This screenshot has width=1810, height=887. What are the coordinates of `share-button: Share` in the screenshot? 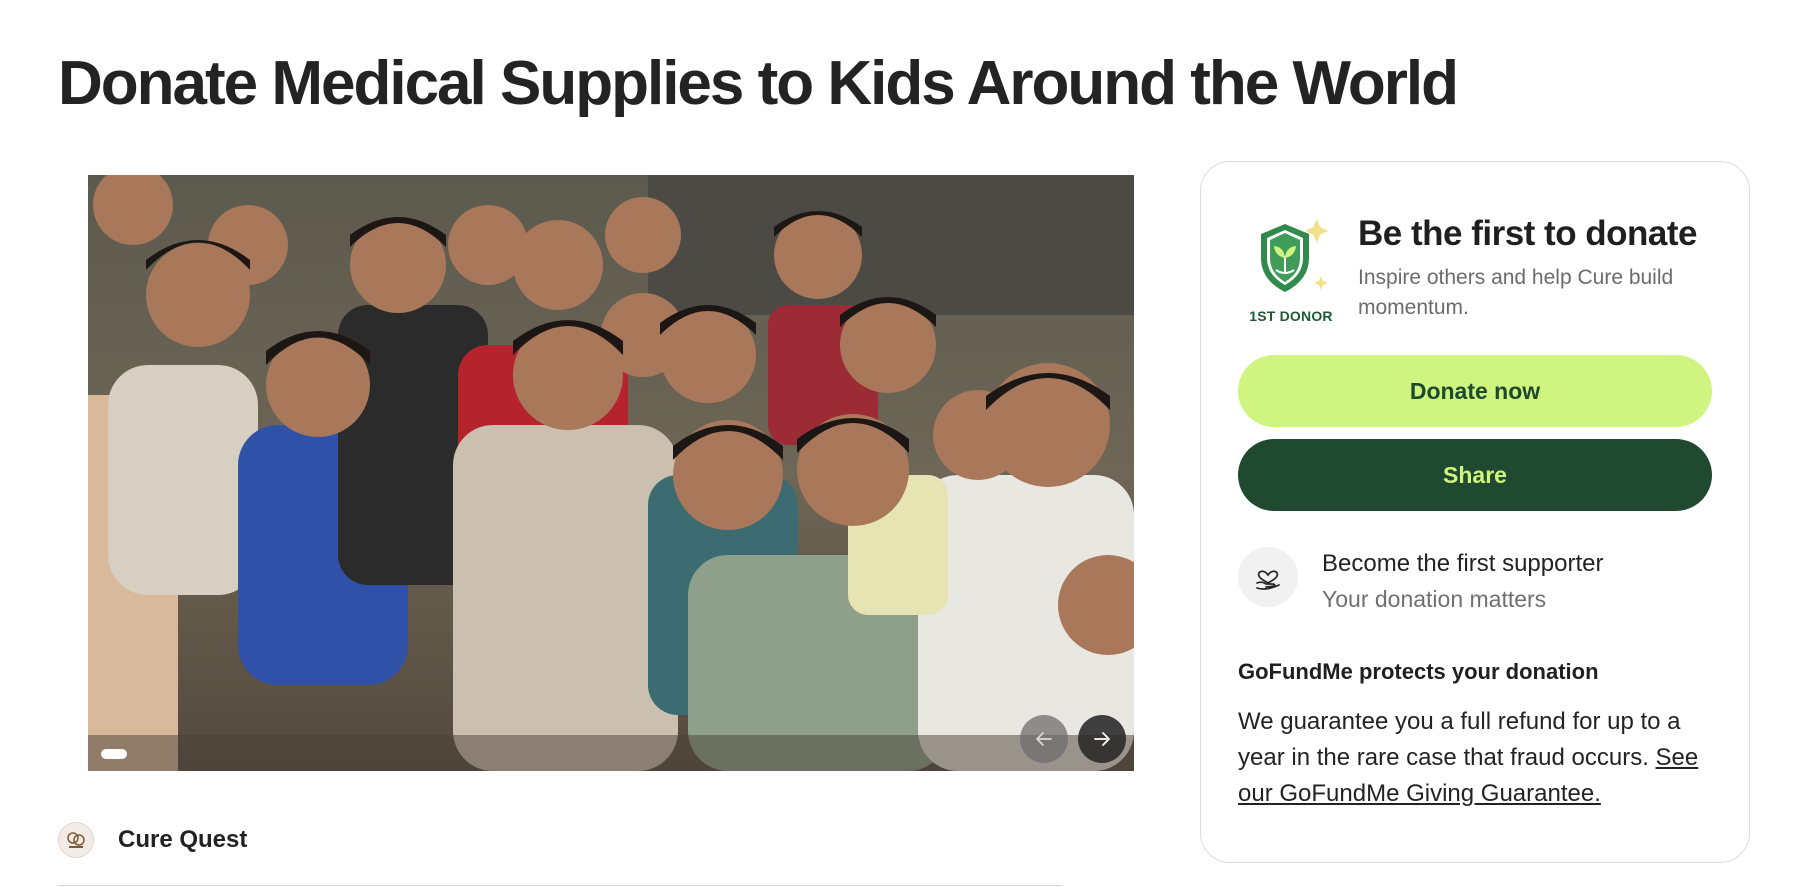 It's located at (1475, 475).